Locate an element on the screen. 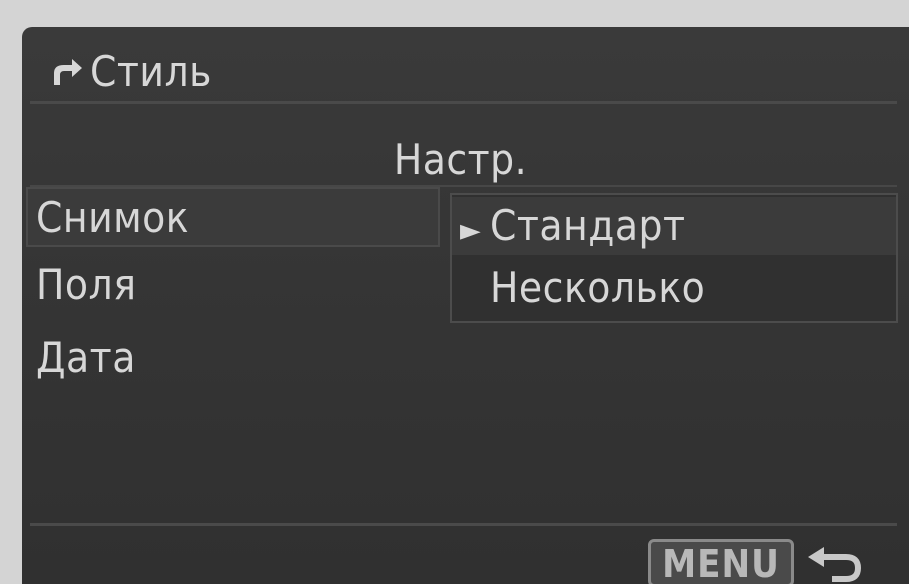  submenu-panel: ► Стандарт Несколько is located at coordinates (674, 258).